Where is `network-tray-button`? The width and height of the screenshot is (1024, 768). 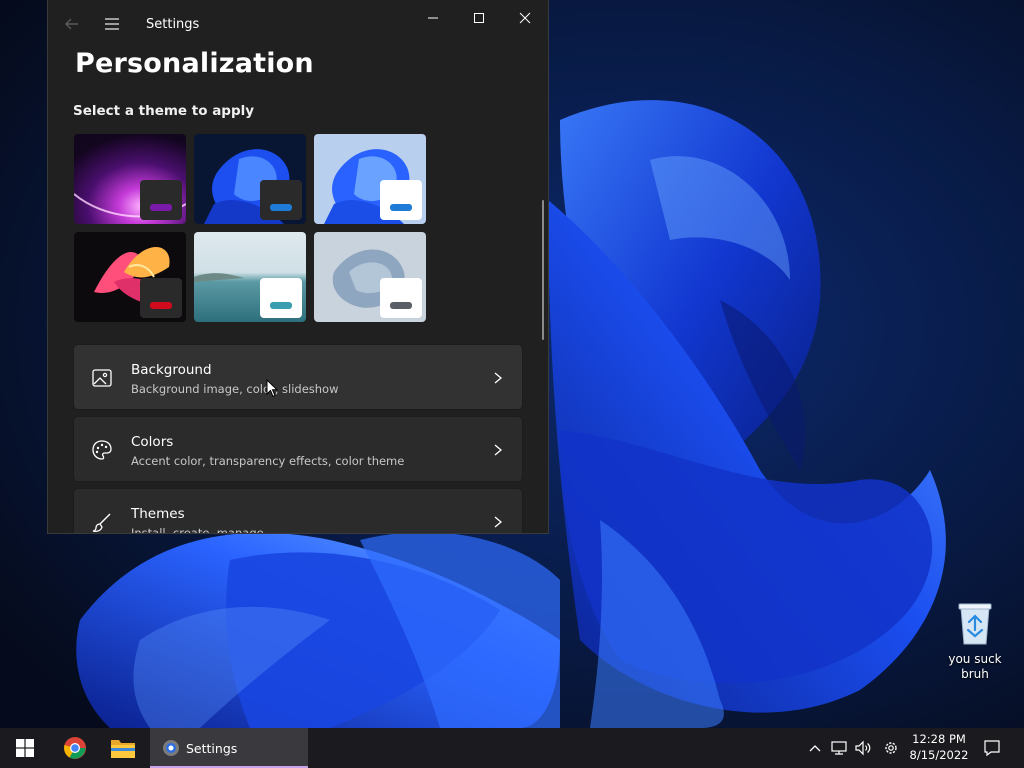
network-tray-button is located at coordinates (839, 748).